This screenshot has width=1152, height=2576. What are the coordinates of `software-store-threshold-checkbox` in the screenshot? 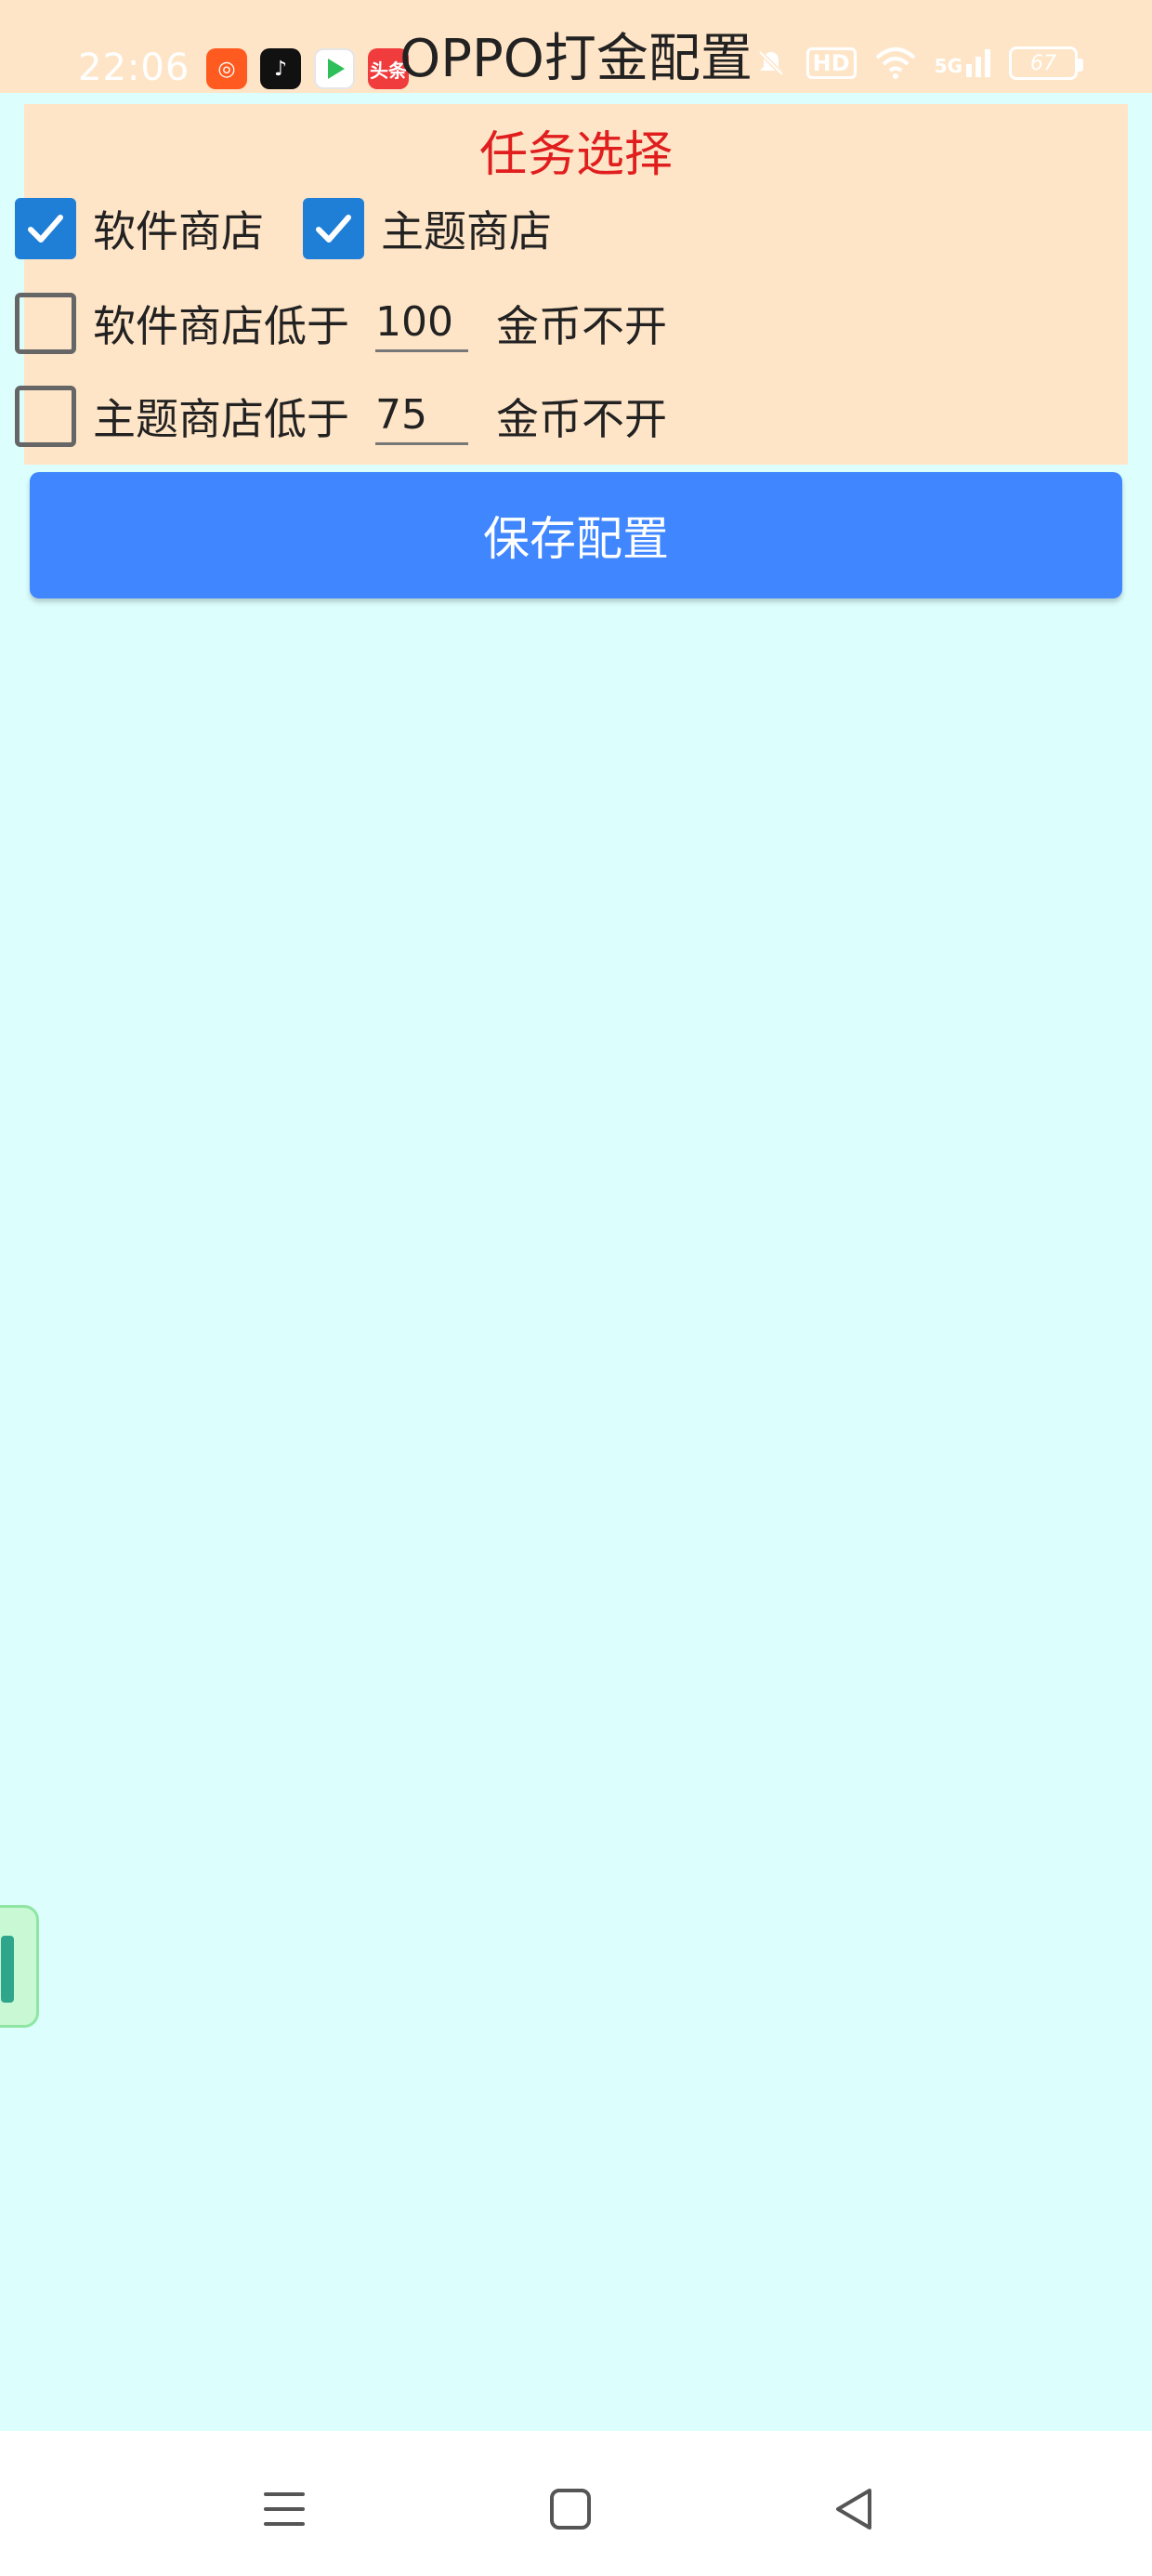 It's located at (45, 323).